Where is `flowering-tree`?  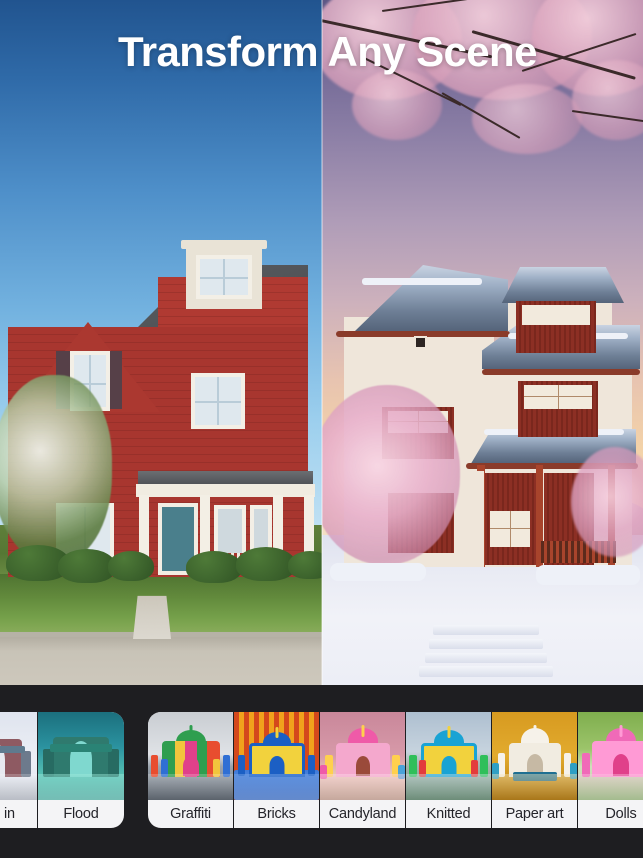
flowering-tree is located at coordinates (56, 470).